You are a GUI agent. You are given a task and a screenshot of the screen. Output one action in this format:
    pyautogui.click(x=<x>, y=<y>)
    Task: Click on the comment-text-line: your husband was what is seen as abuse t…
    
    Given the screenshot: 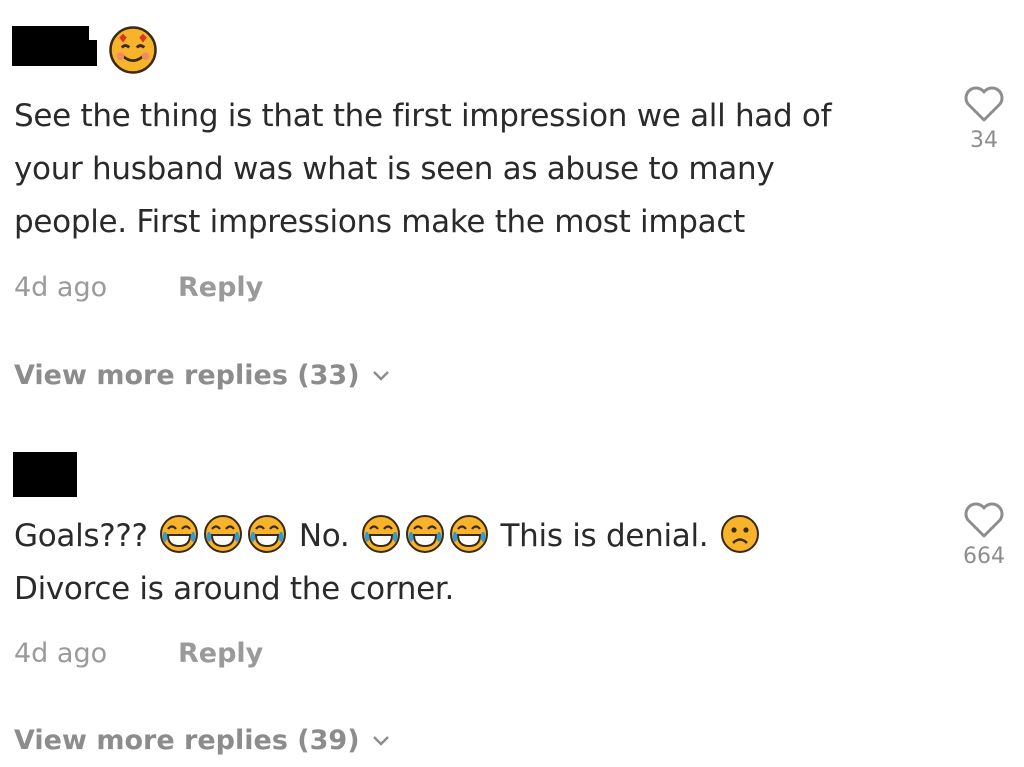 What is the action you would take?
    pyautogui.click(x=394, y=169)
    